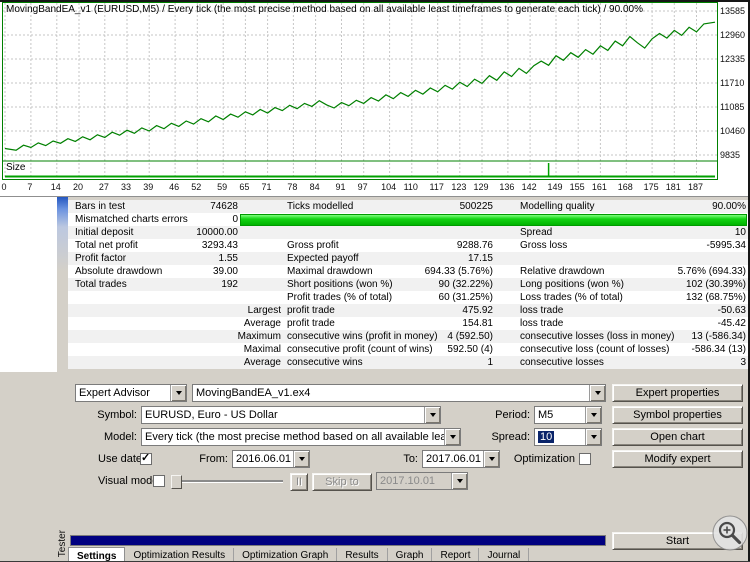 The height and width of the screenshot is (562, 750). What do you see at coordinates (480, 258) in the screenshot?
I see `report-cell: 17.15` at bounding box center [480, 258].